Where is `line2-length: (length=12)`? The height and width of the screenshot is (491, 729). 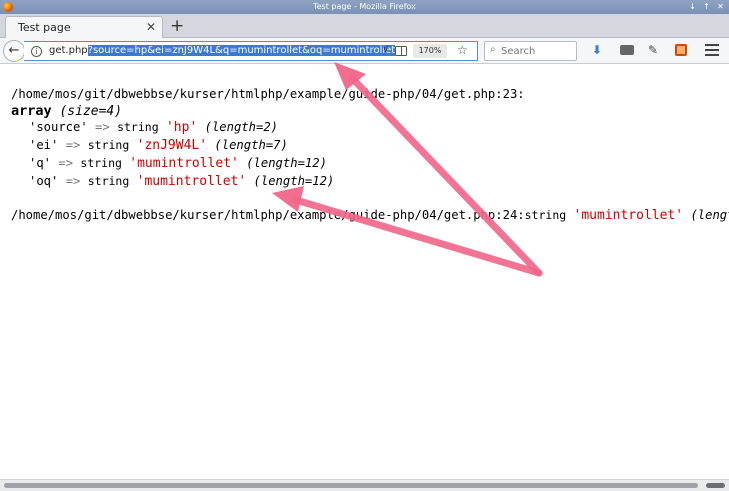
line2-length: (length=12) is located at coordinates (709, 215).